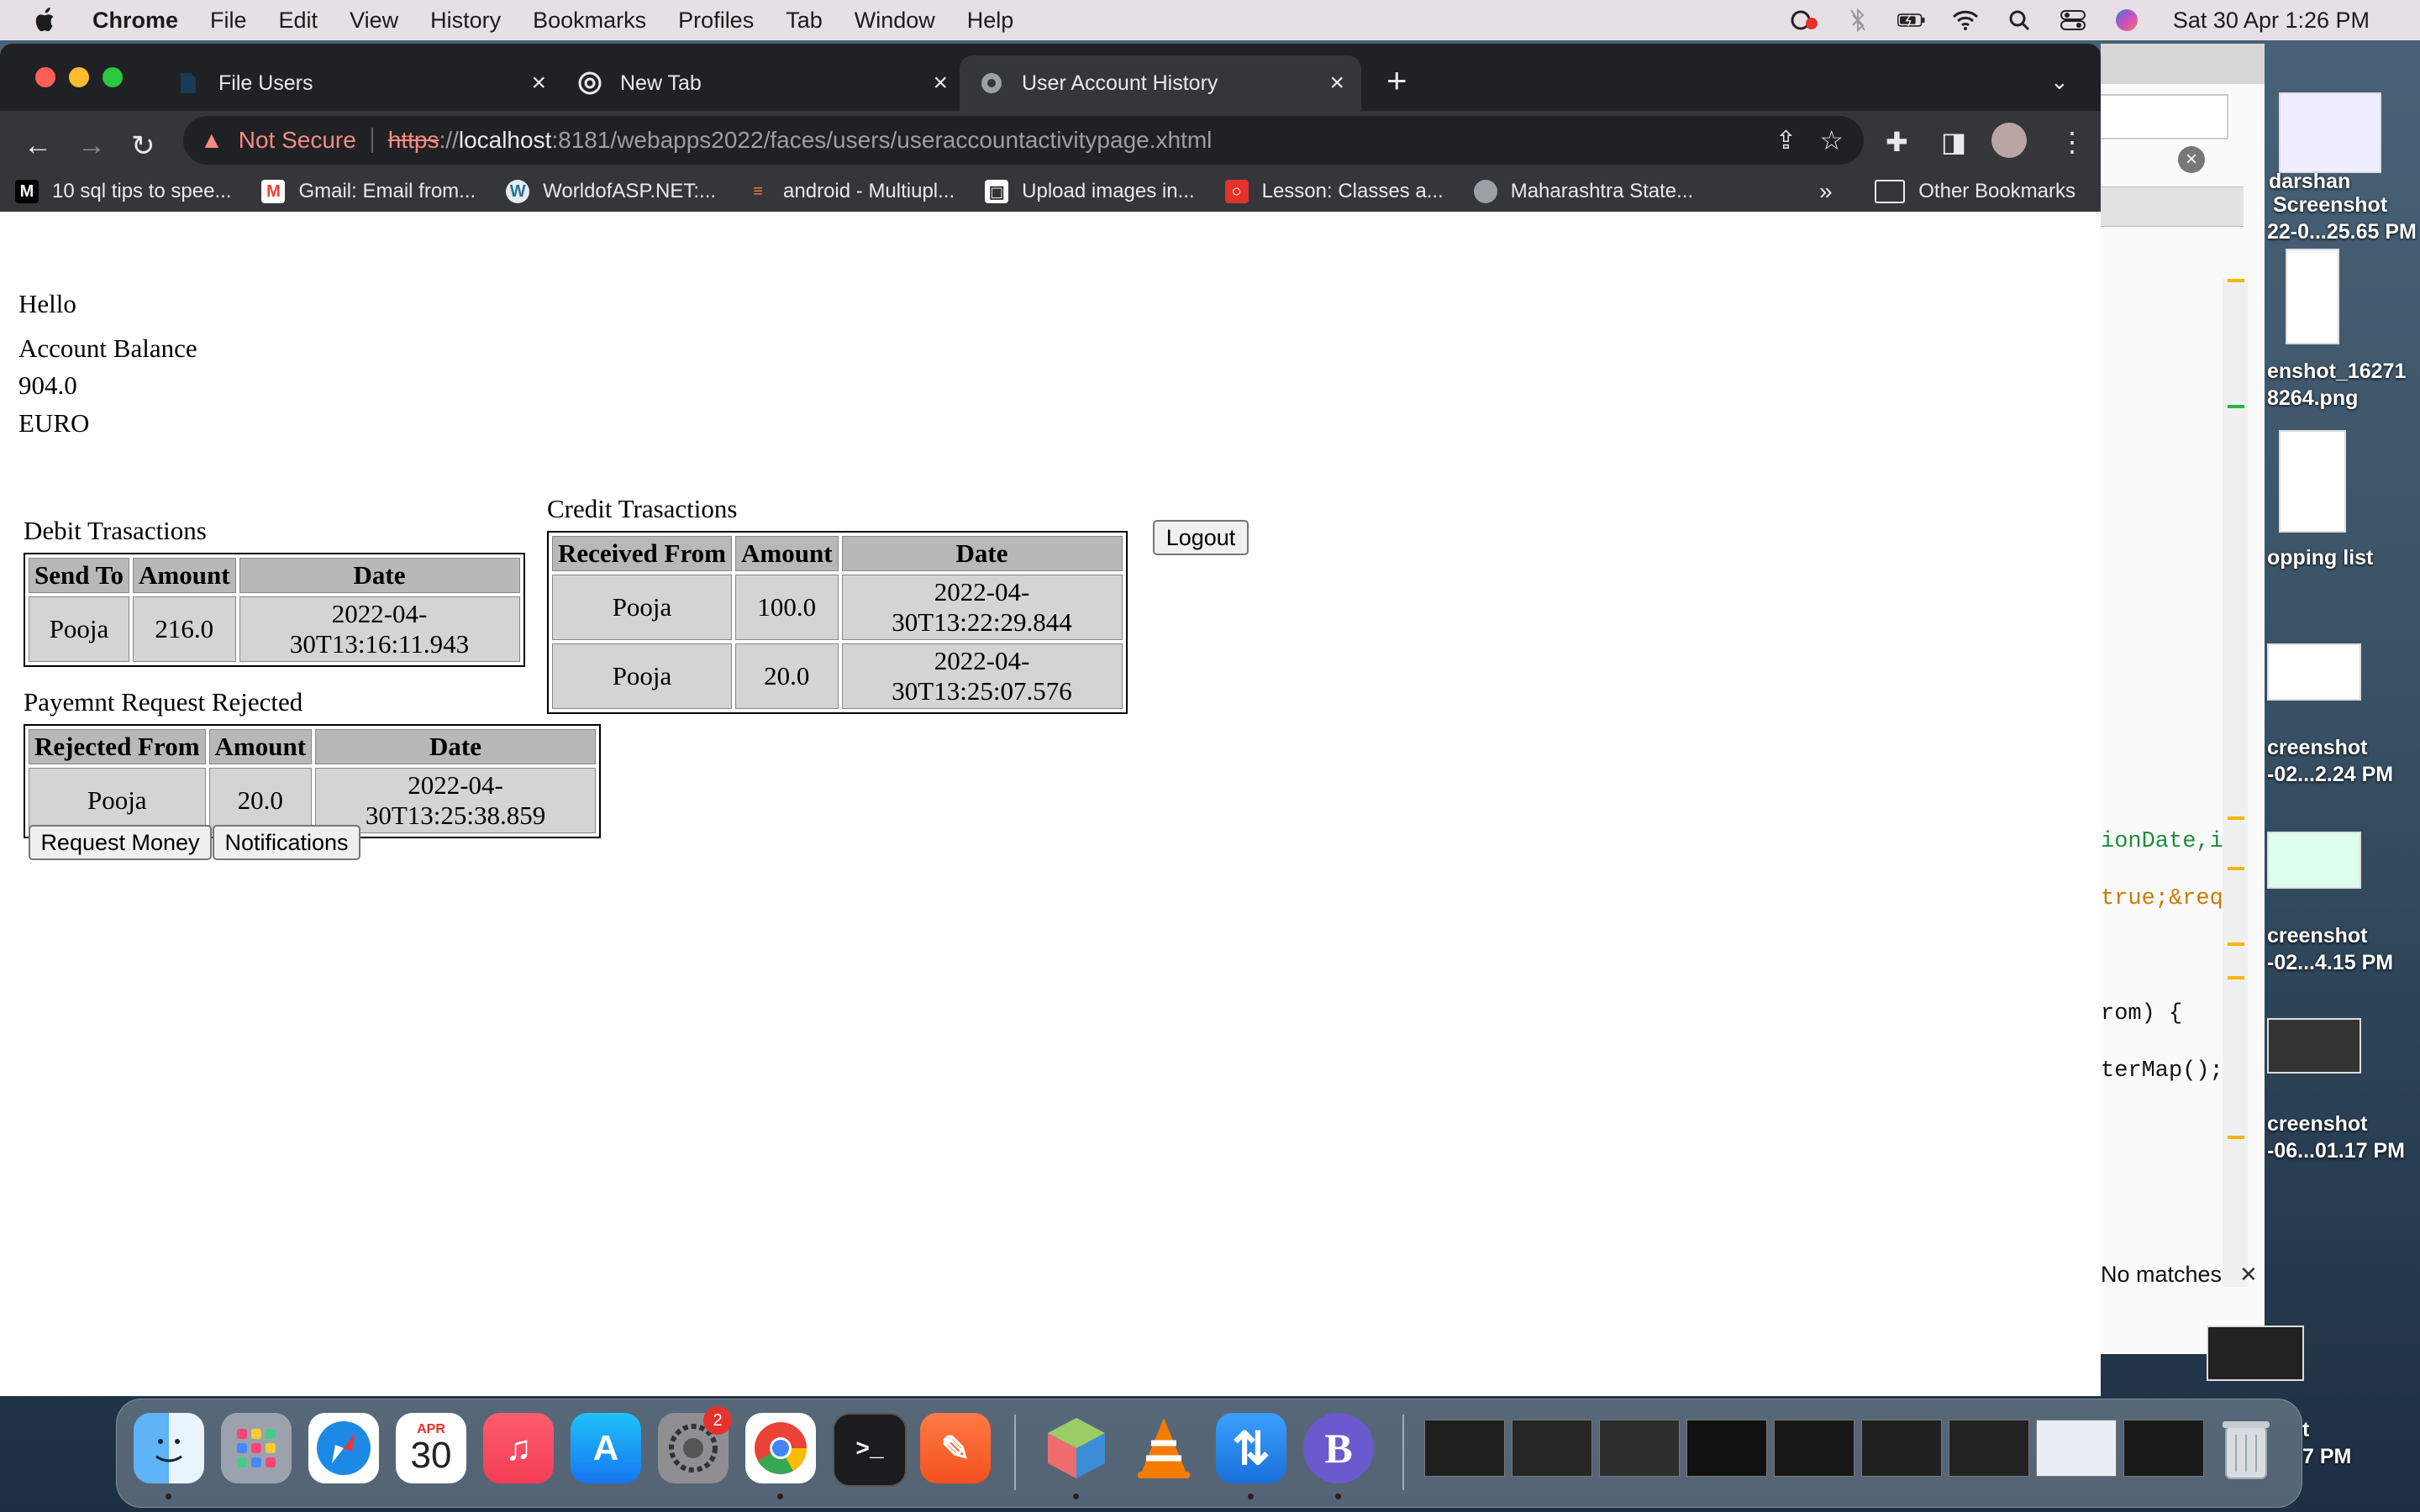  Describe the element at coordinates (107, 348) in the screenshot. I see `balance-label: Account Balance` at that location.